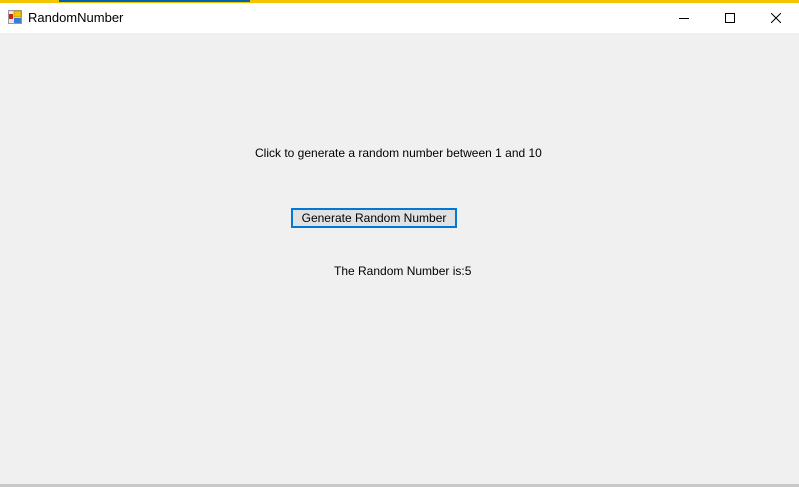 The height and width of the screenshot is (487, 799). I want to click on close-button, so click(776, 18).